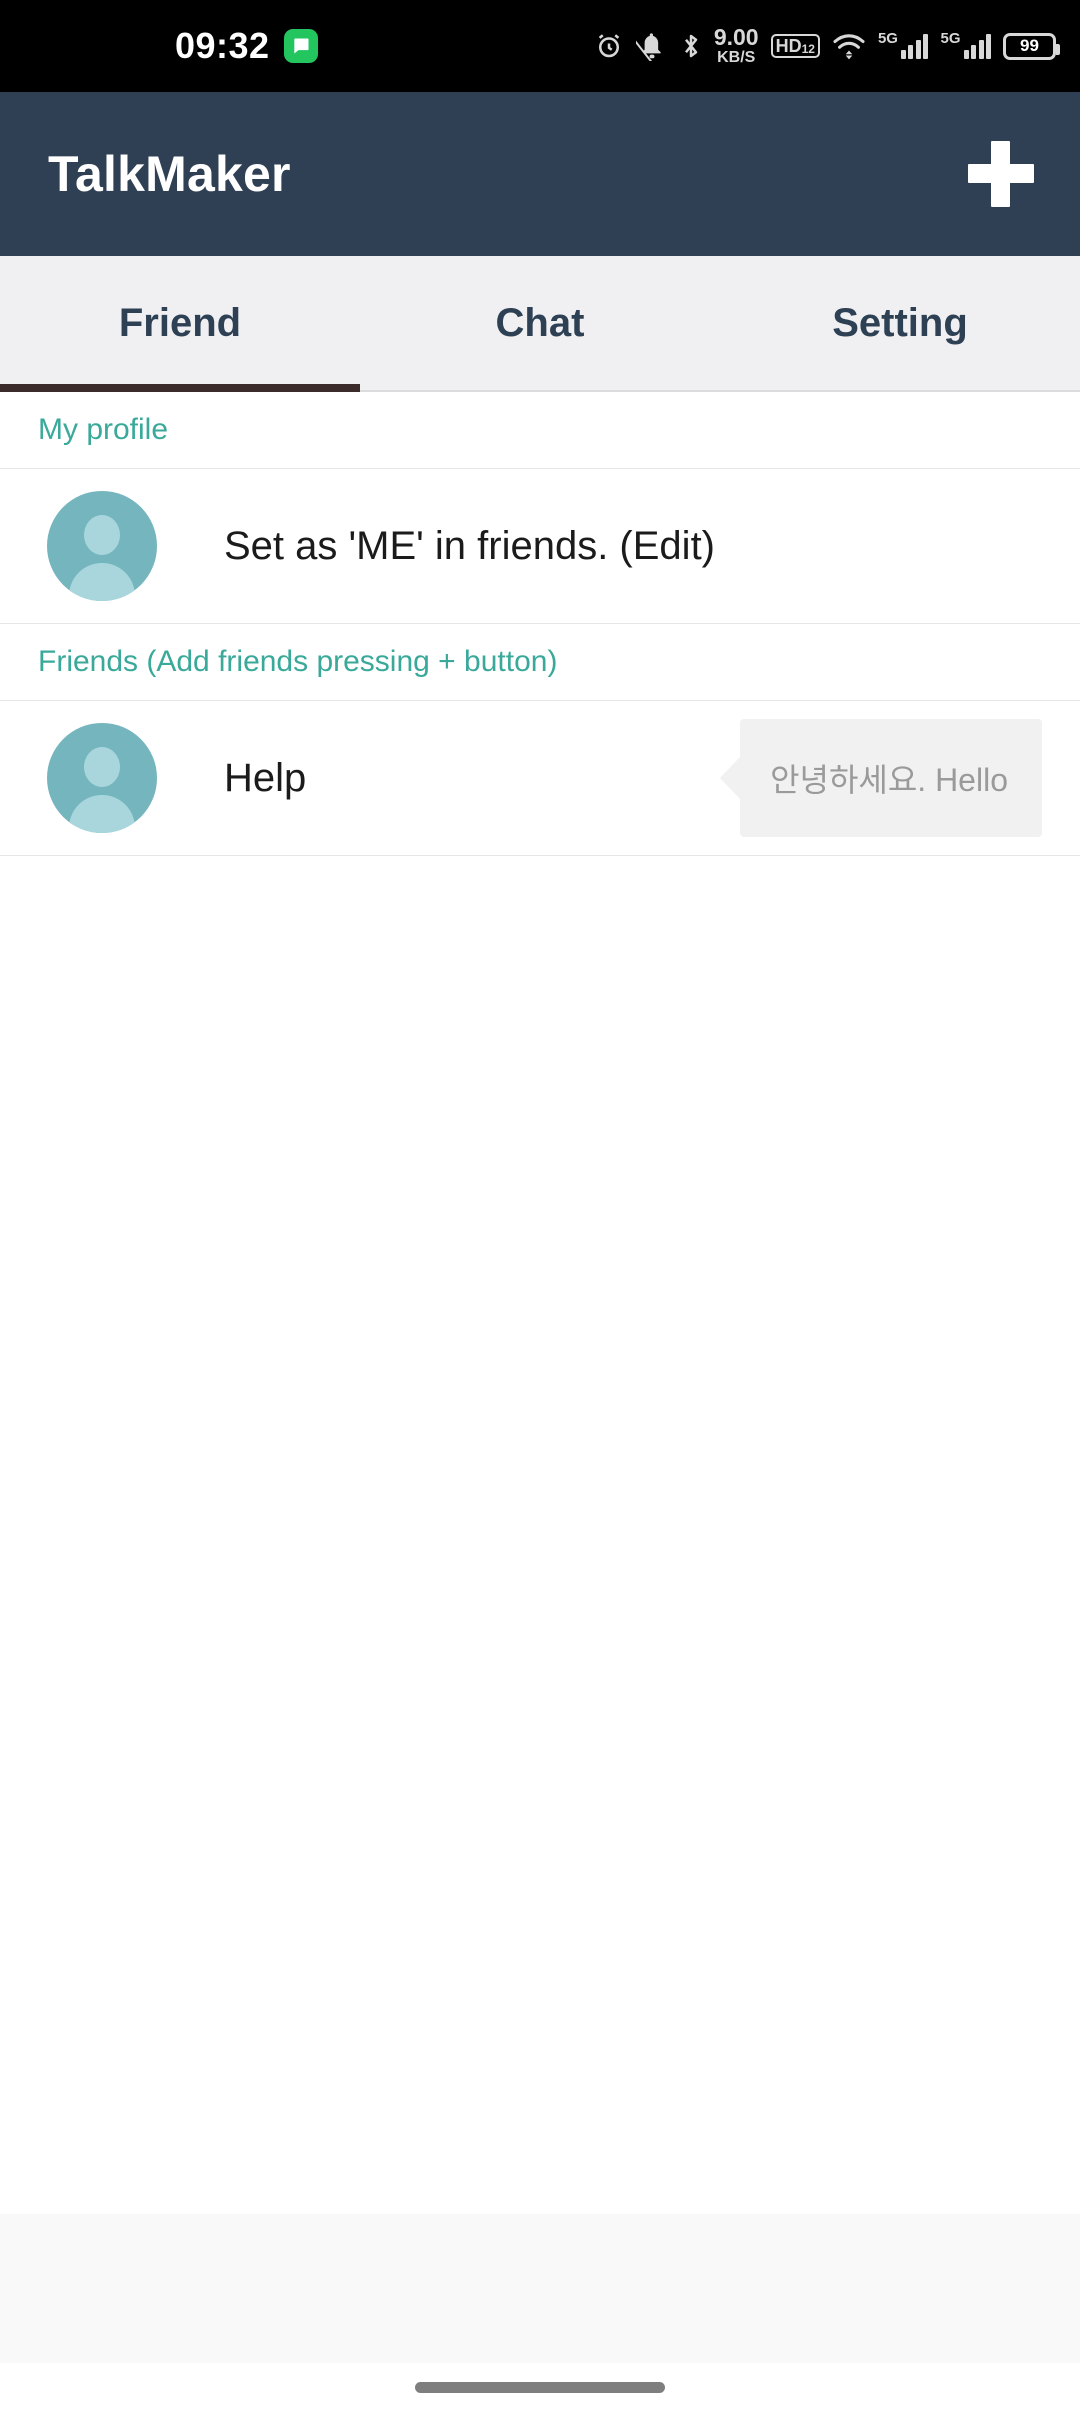 This screenshot has height=2412, width=1080. Describe the element at coordinates (540, 778) in the screenshot. I see `friend-row-help: Help 안녕하세요. Hello` at that location.